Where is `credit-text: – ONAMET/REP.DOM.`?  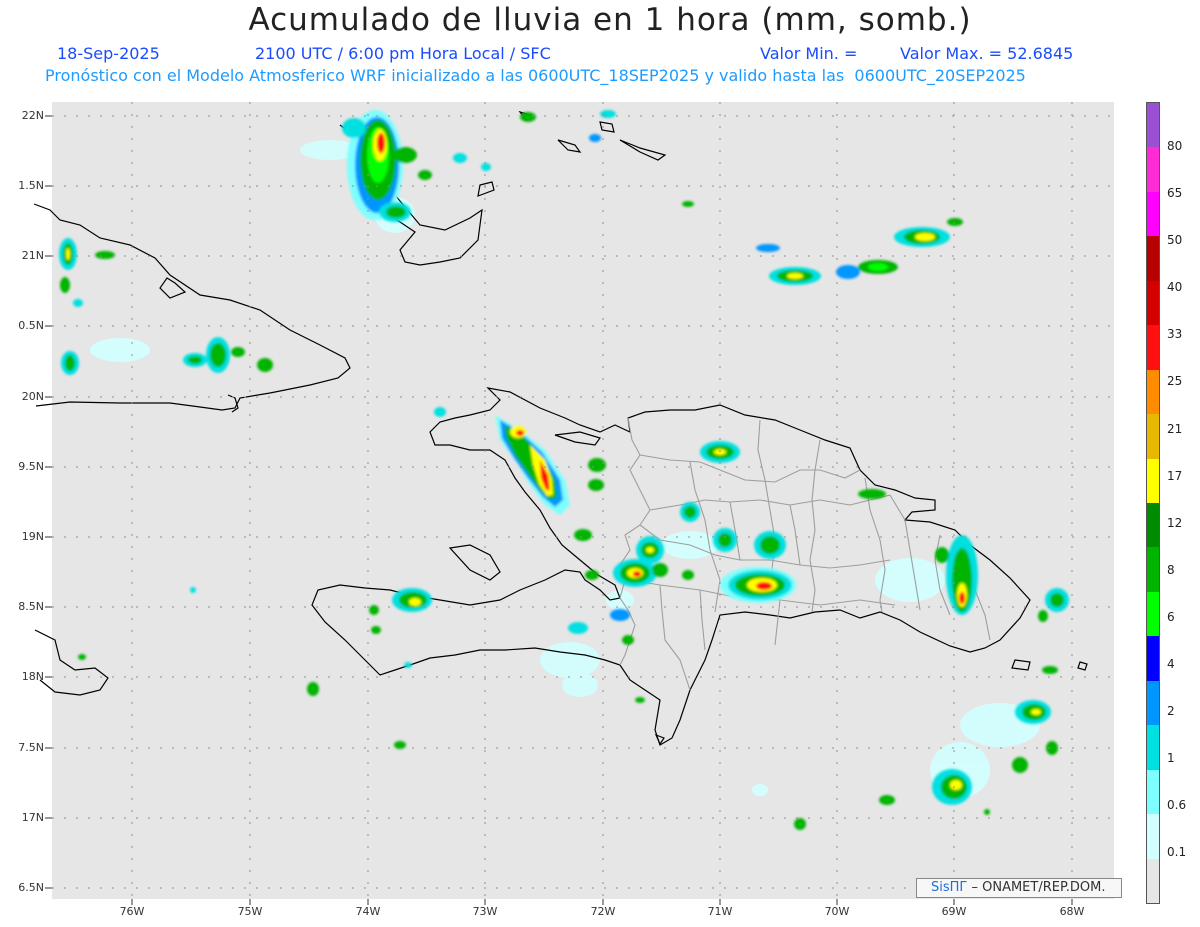
credit-text: – ONAMET/REP.DOM. is located at coordinates (1036, 887).